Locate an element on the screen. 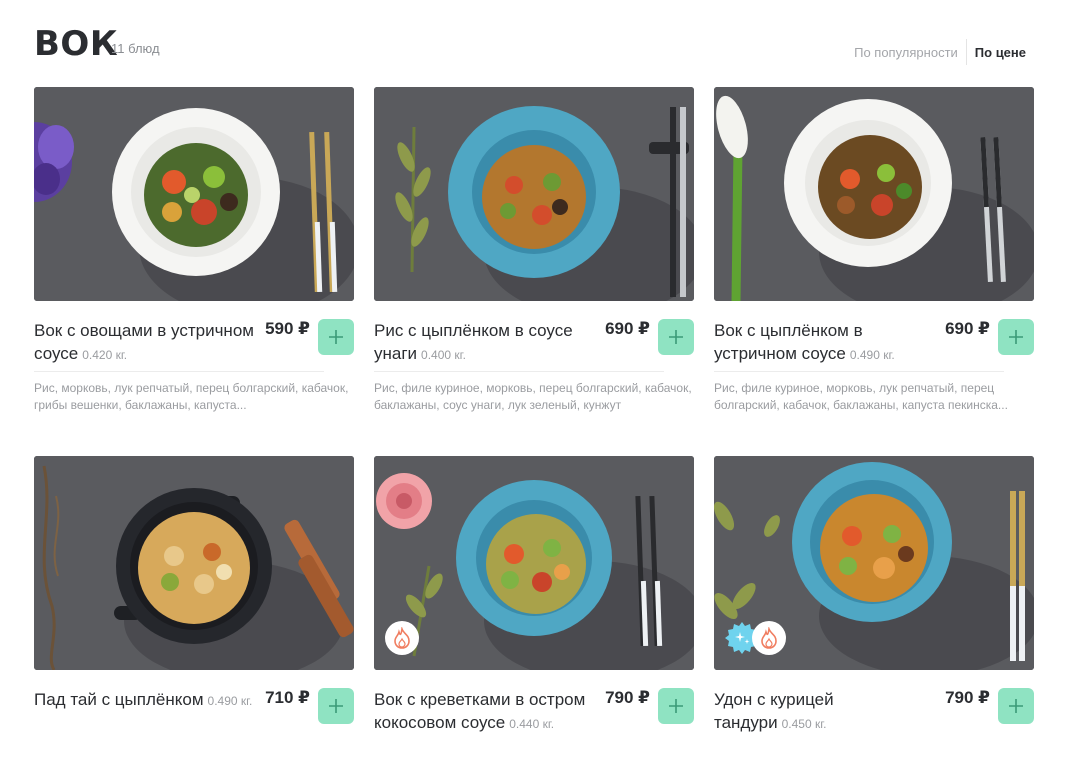 The width and height of the screenshot is (1076, 777). product-weight: 0.420 кг. is located at coordinates (105, 355).